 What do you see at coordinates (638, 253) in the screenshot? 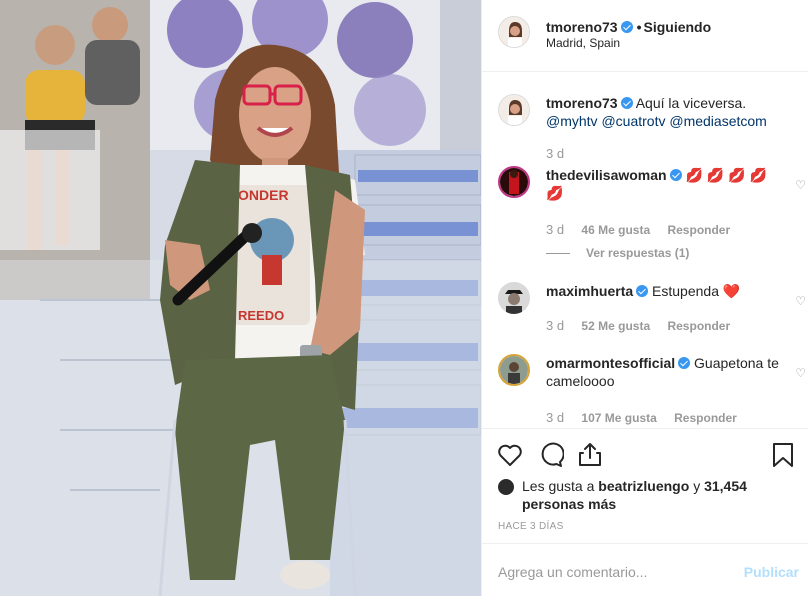
I see `view-replies-label: Ver respuestas (1)` at bounding box center [638, 253].